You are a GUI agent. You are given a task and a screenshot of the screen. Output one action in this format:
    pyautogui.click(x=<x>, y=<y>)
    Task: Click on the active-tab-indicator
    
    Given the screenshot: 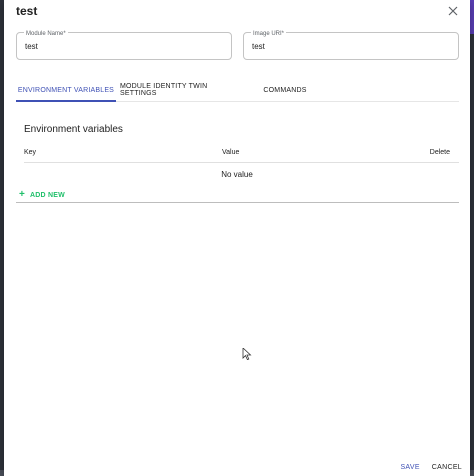 What is the action you would take?
    pyautogui.click(x=66, y=101)
    